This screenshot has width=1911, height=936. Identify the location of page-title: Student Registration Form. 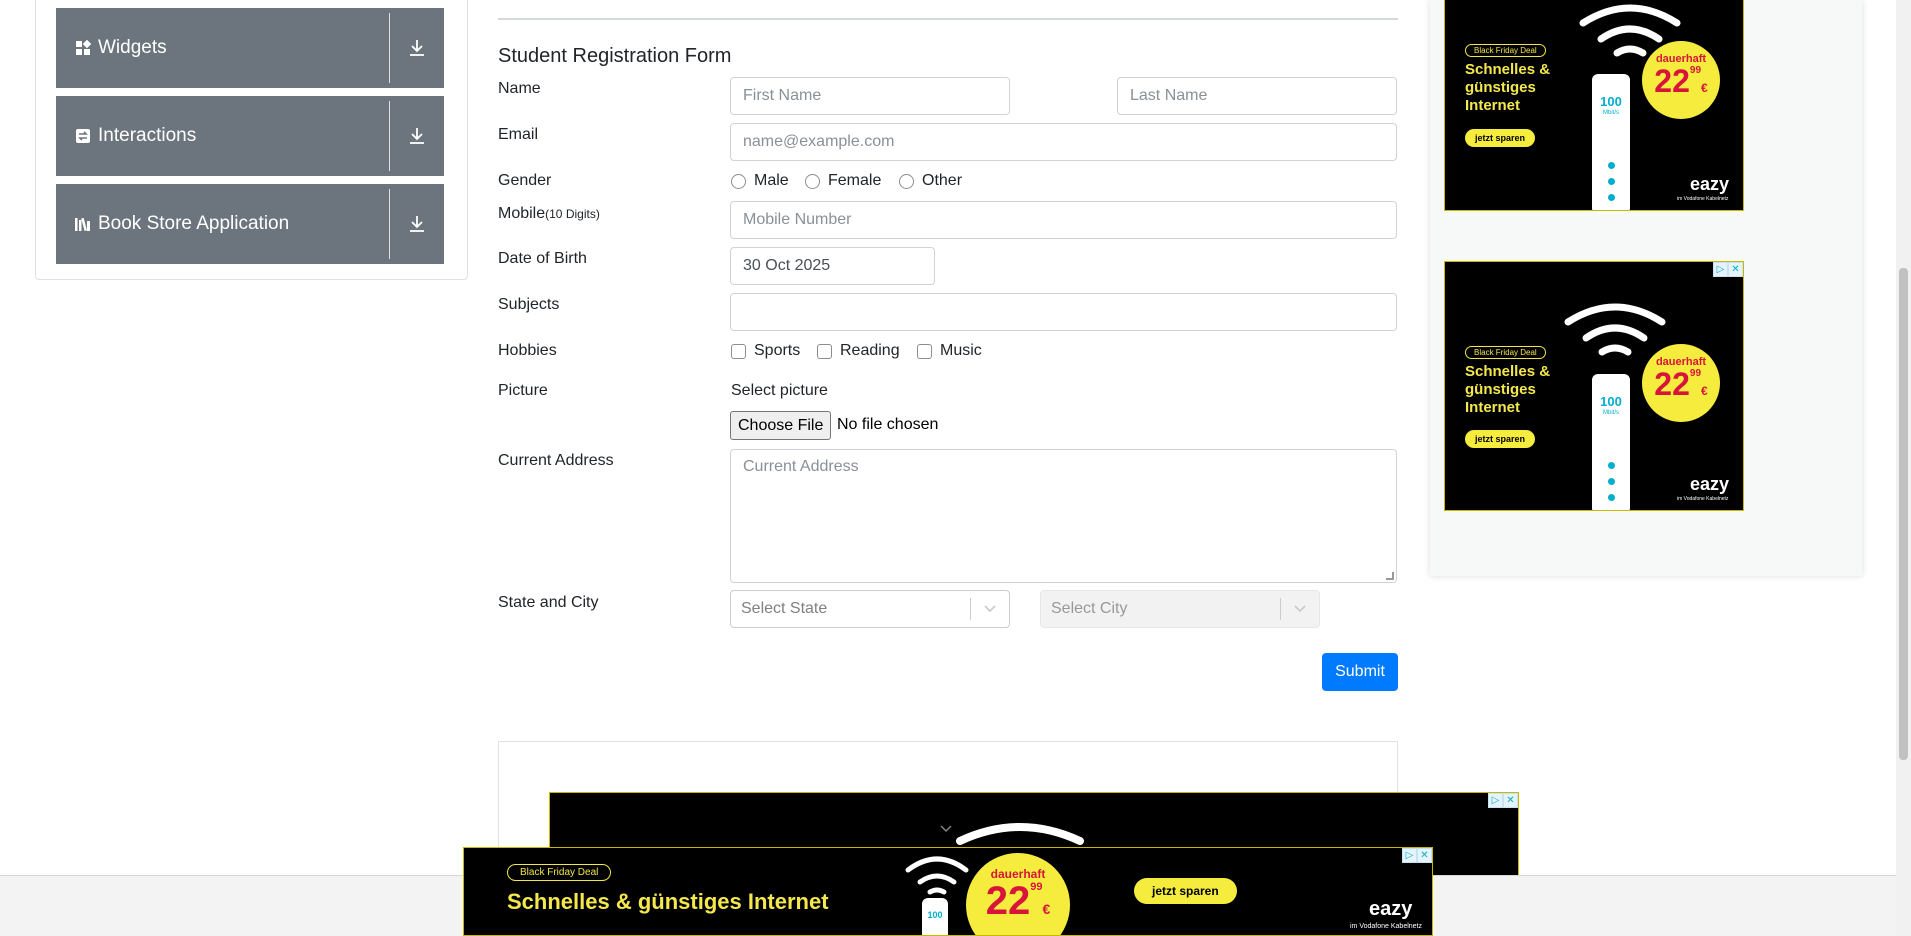
(615, 56).